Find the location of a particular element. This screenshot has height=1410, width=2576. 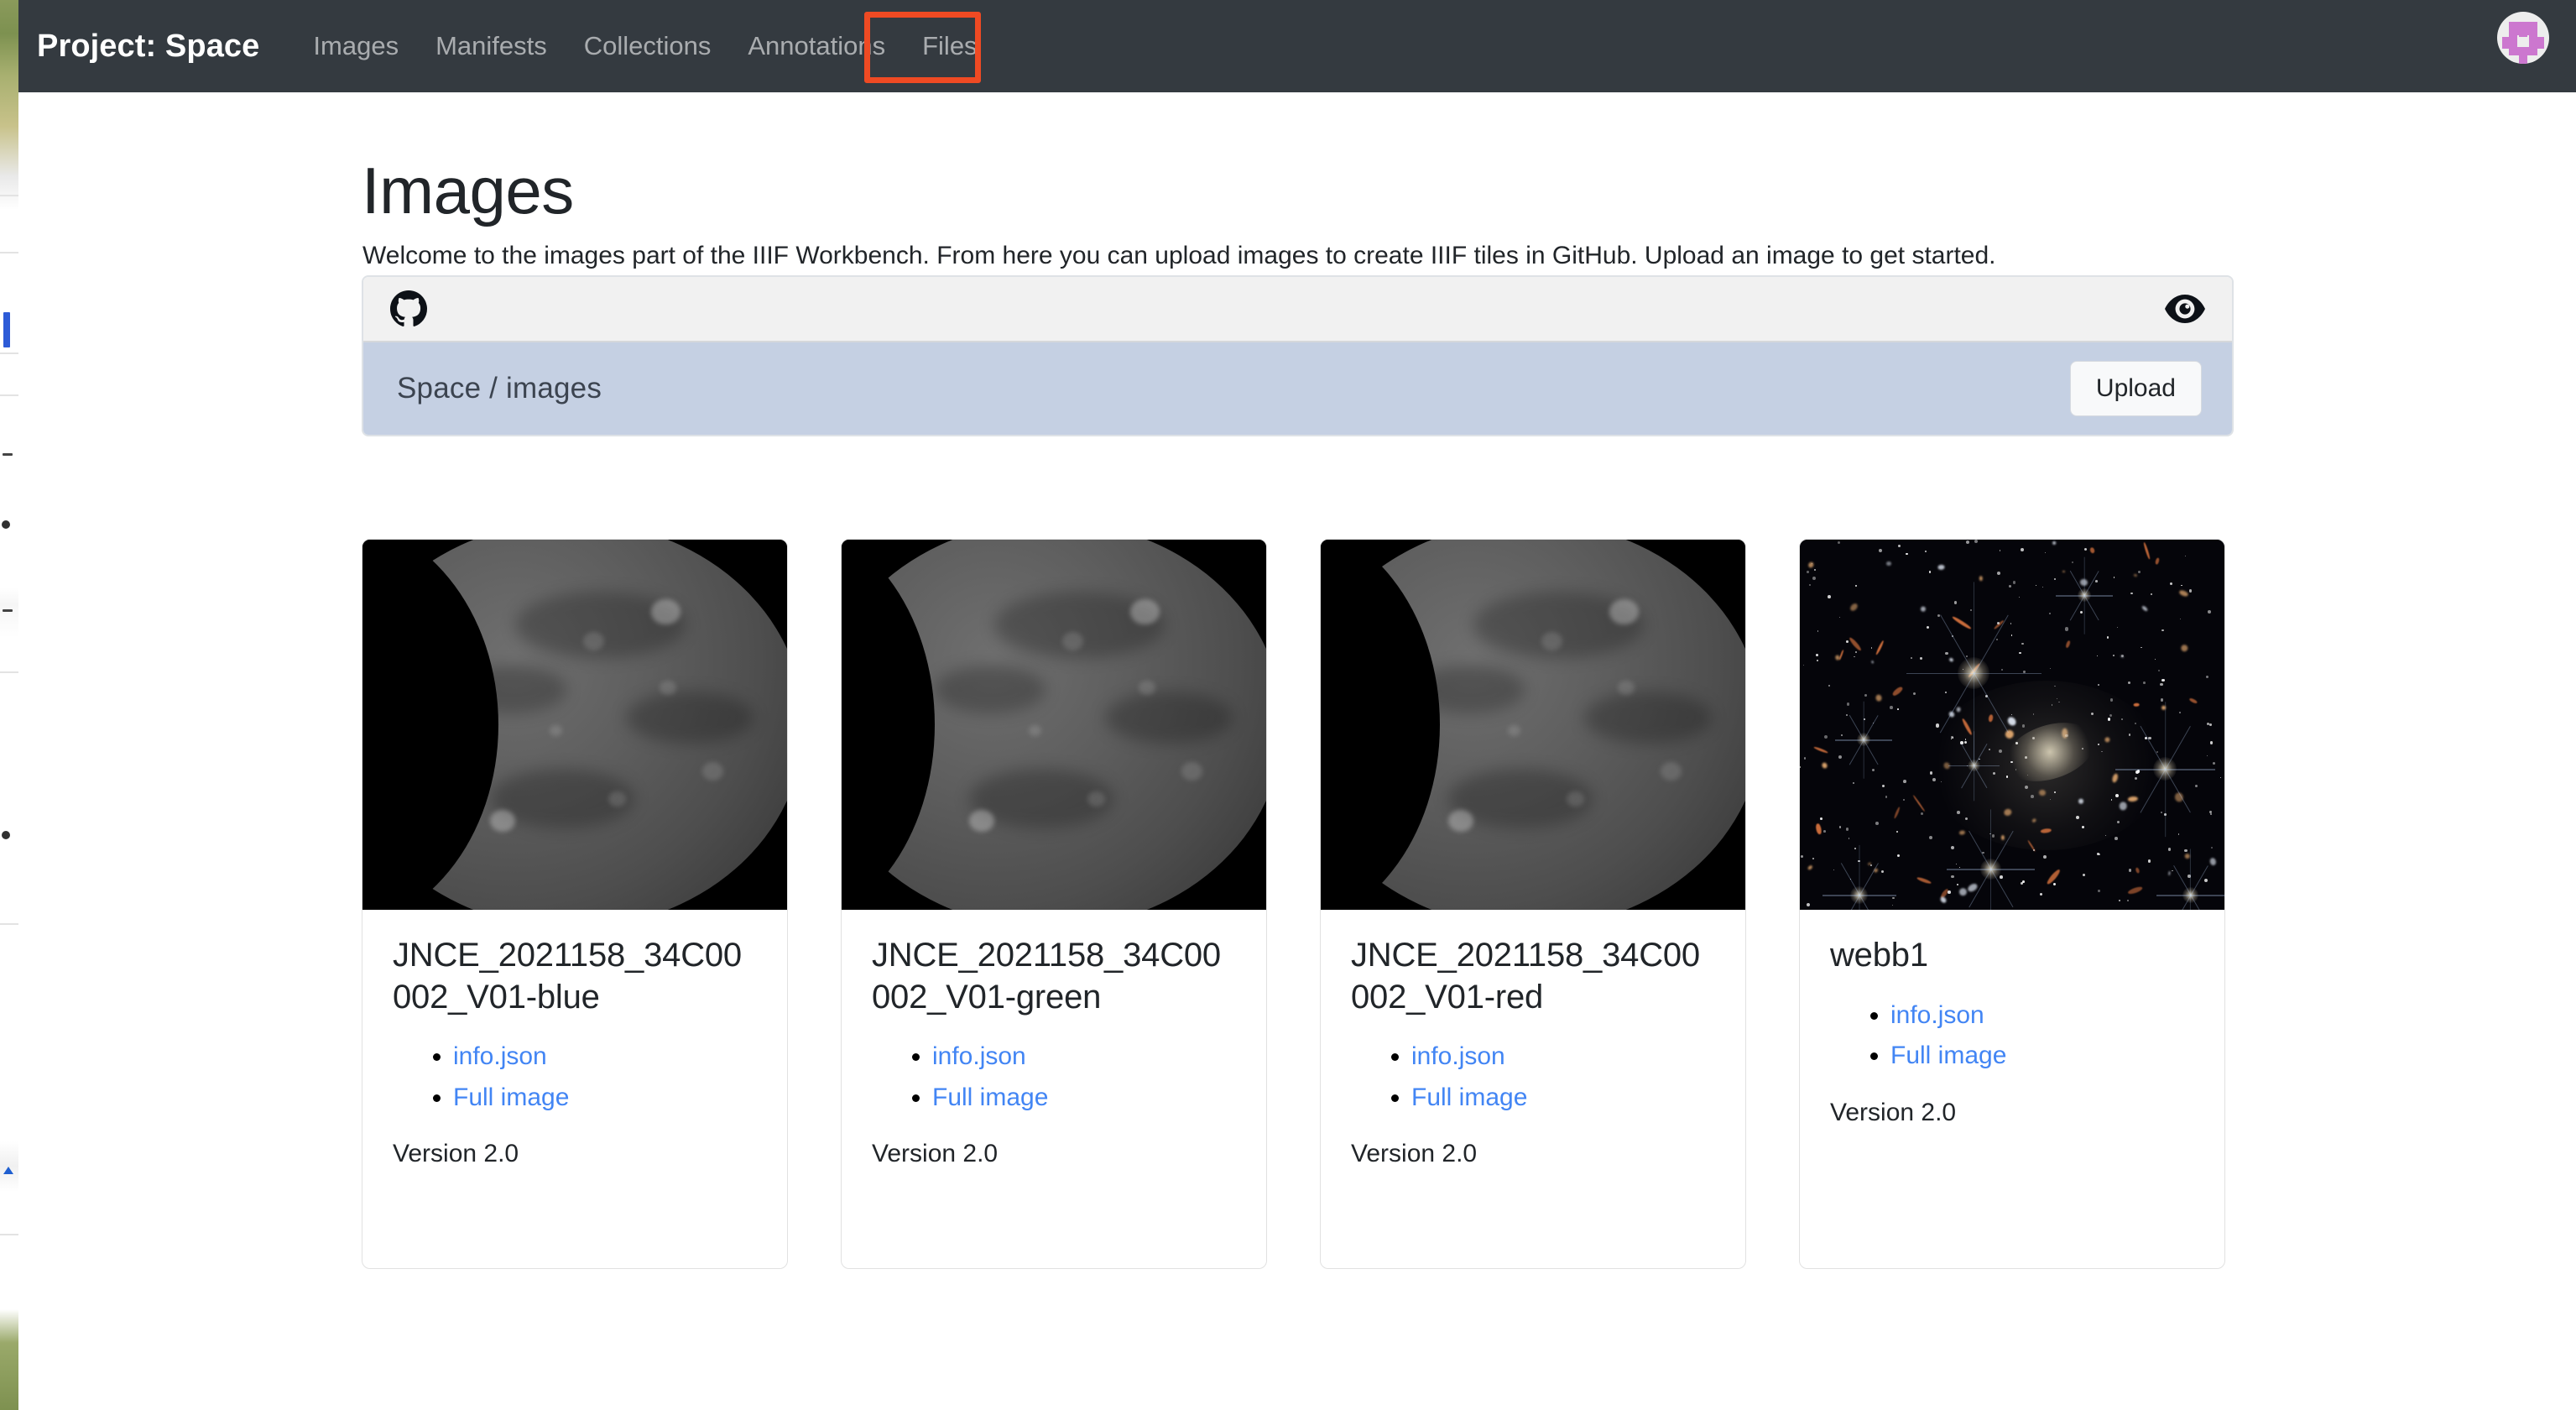

image-title: JNCE_2021158_34C00002_V01-blue is located at coordinates (567, 976).